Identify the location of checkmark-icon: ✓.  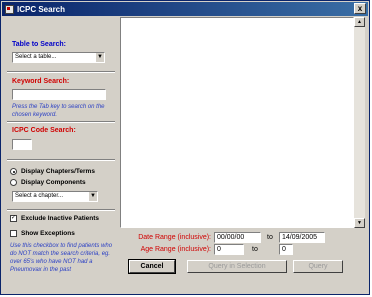
(13, 218).